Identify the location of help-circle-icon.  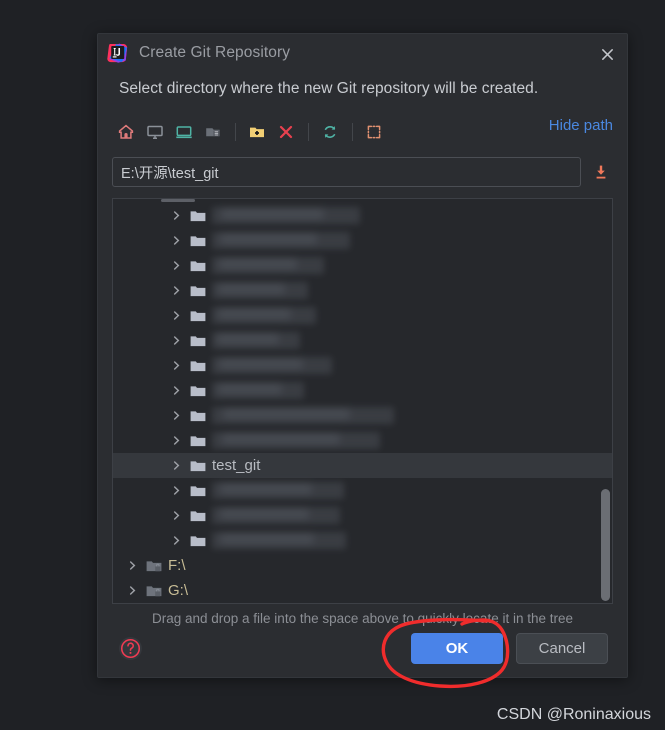
(130, 648).